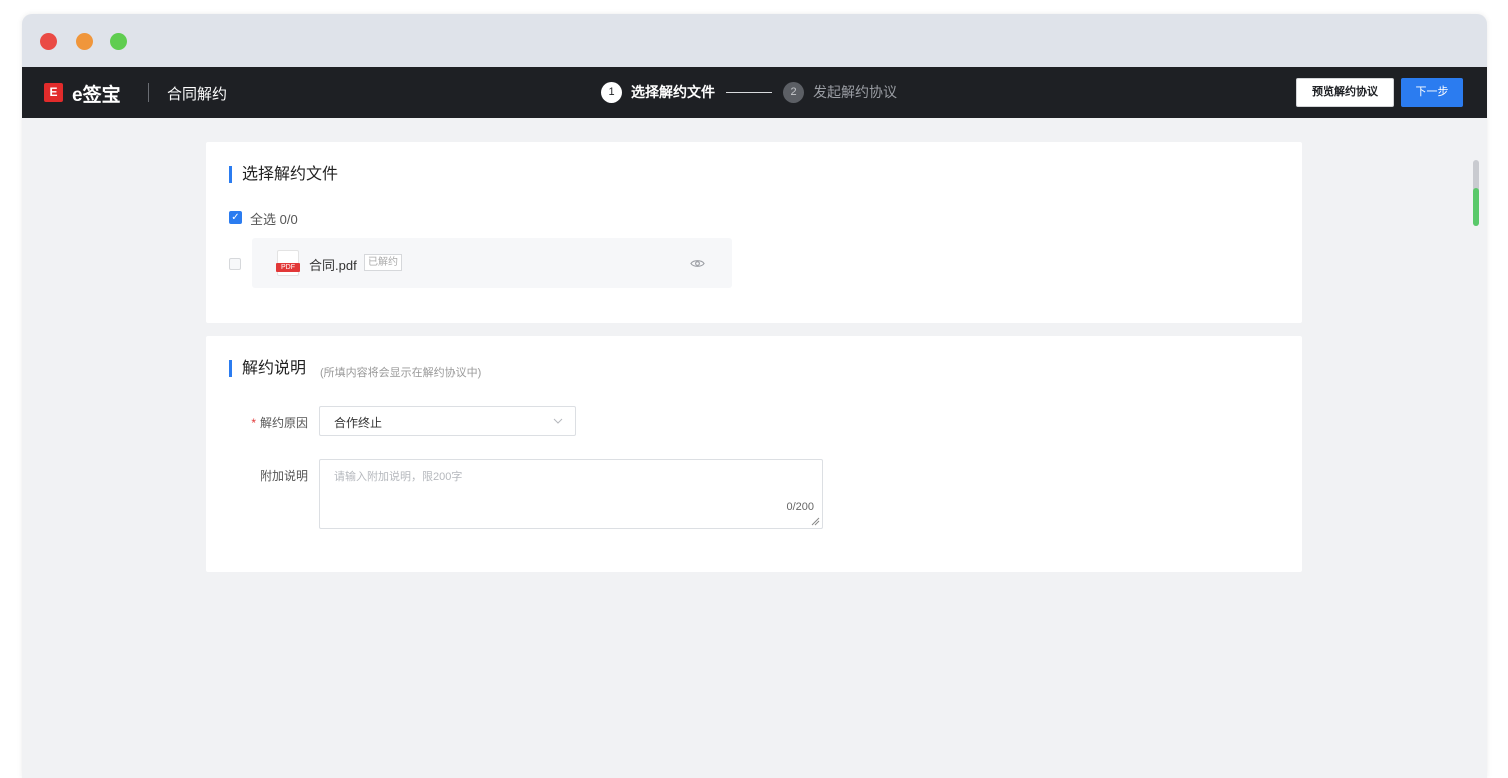  I want to click on reason-label-text: 解约原因, so click(283, 423).